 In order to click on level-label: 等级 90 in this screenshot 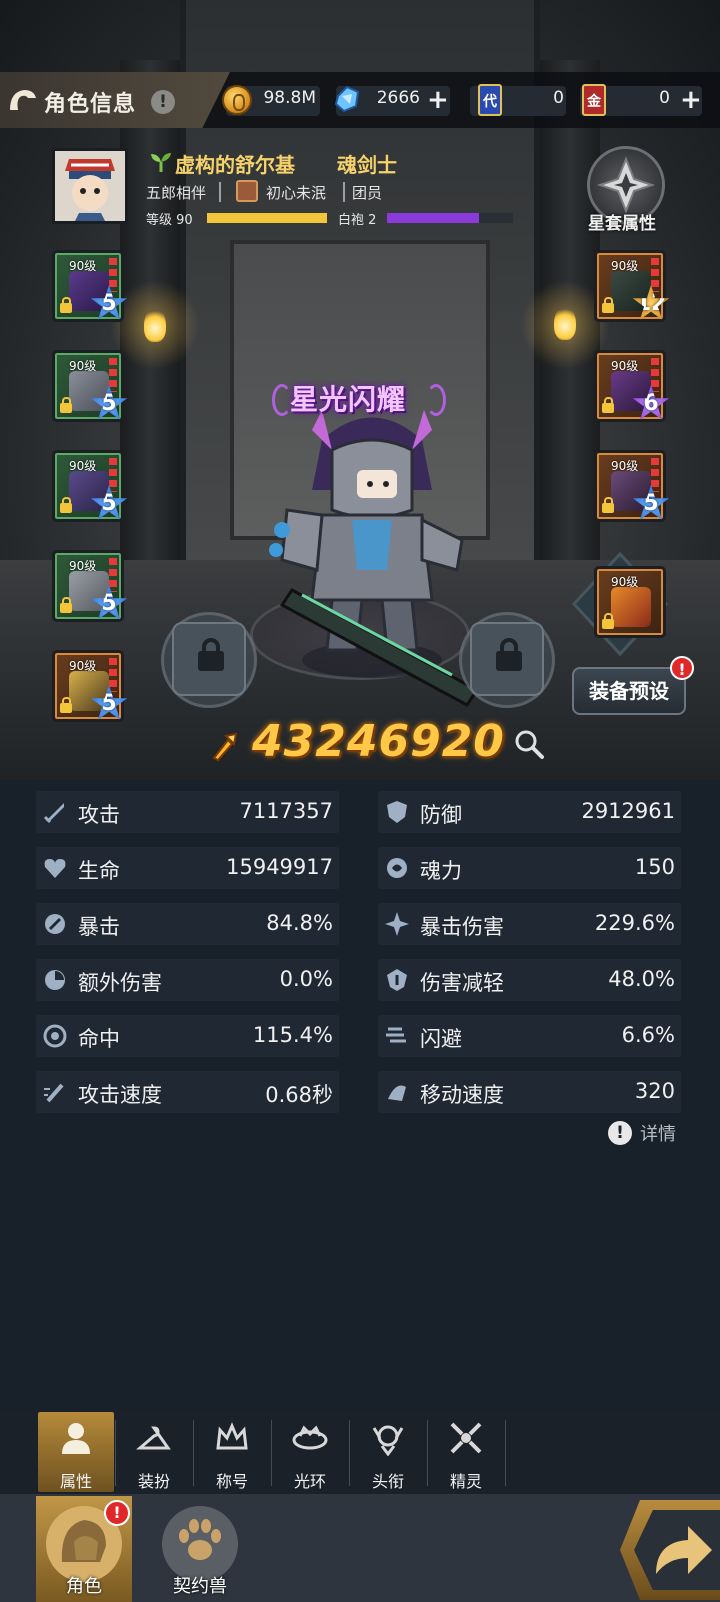, I will do `click(169, 220)`.